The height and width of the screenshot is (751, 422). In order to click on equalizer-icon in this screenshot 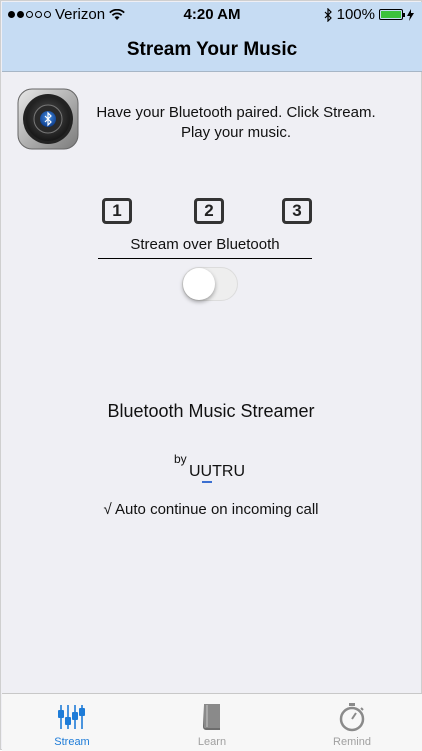, I will do `click(71, 717)`.